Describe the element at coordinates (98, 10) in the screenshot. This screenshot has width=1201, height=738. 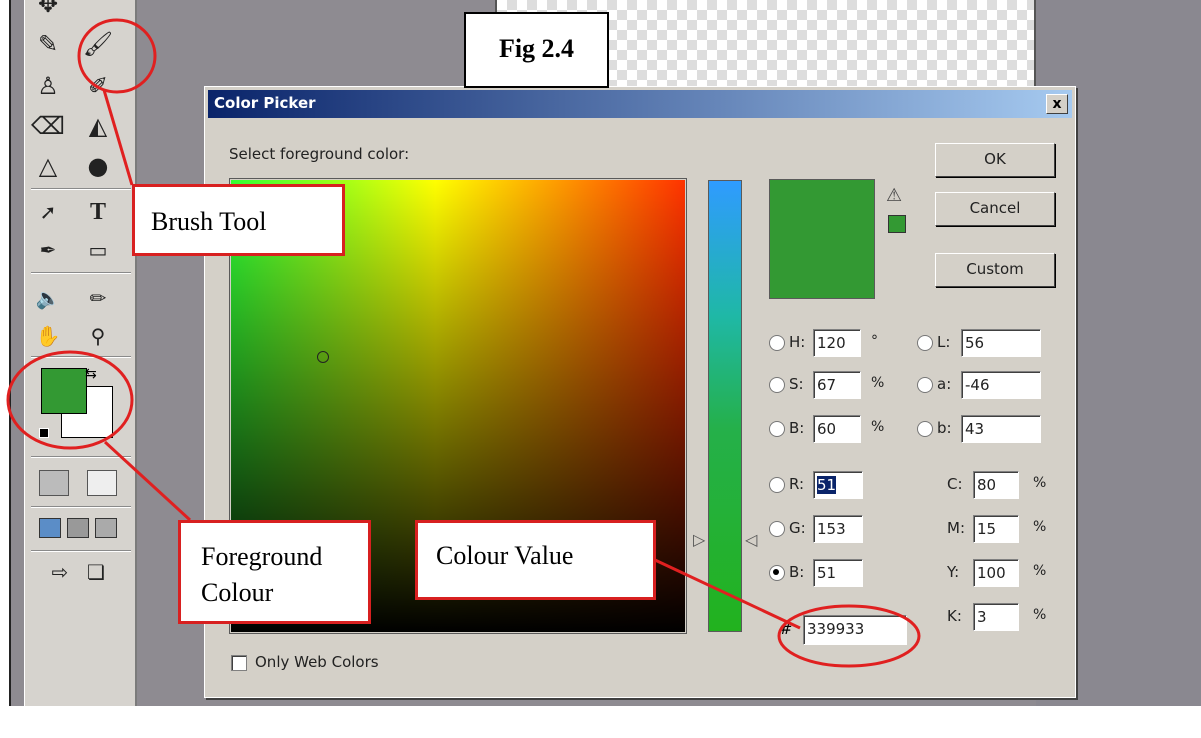
I see `lasso-tool-icon: ⌒` at that location.